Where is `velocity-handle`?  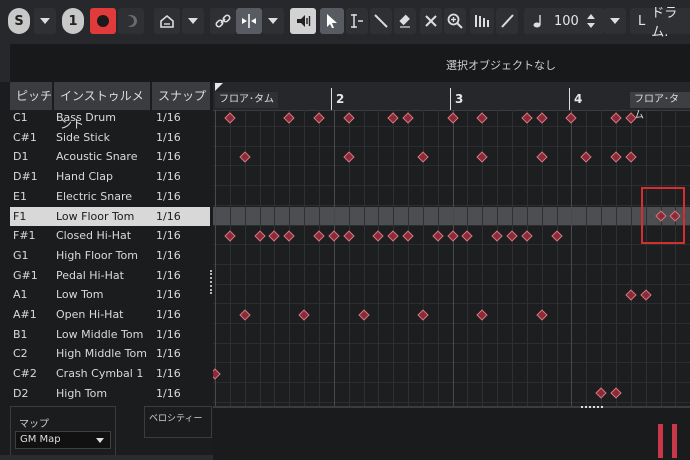
velocity-handle is located at coordinates (592, 408).